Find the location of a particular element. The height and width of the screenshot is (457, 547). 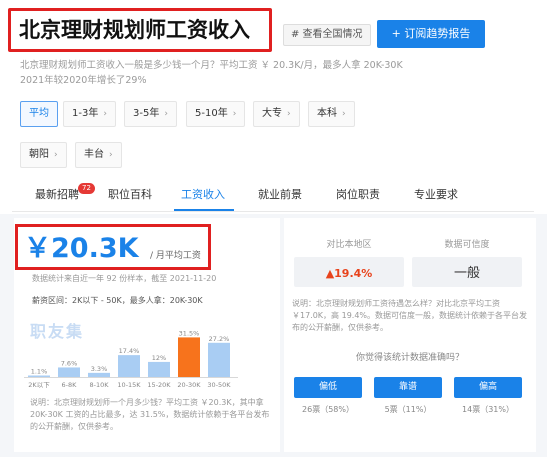

vote-high-count: 14票（31%） is located at coordinates (488, 409).